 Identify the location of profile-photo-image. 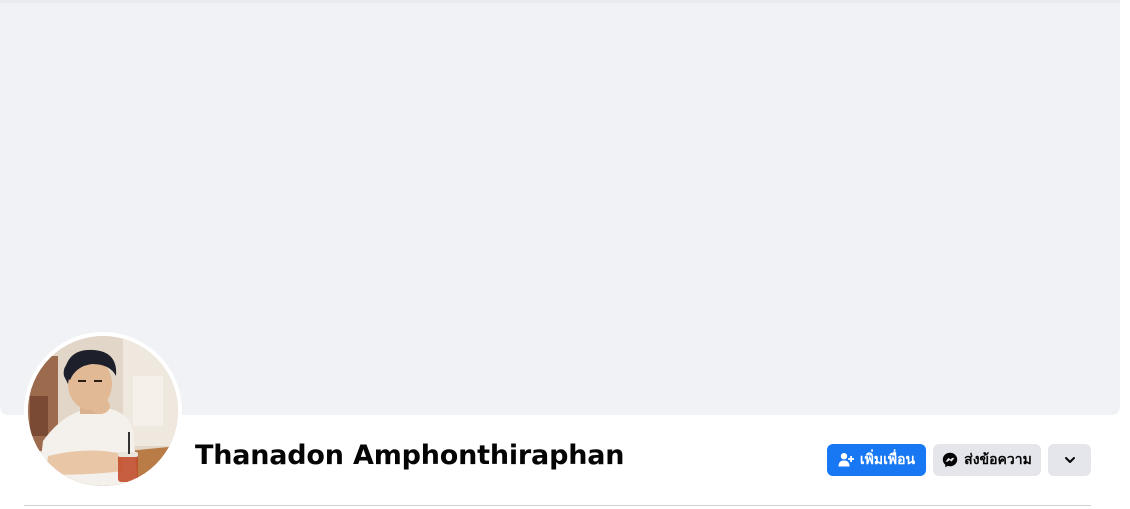
(103, 411).